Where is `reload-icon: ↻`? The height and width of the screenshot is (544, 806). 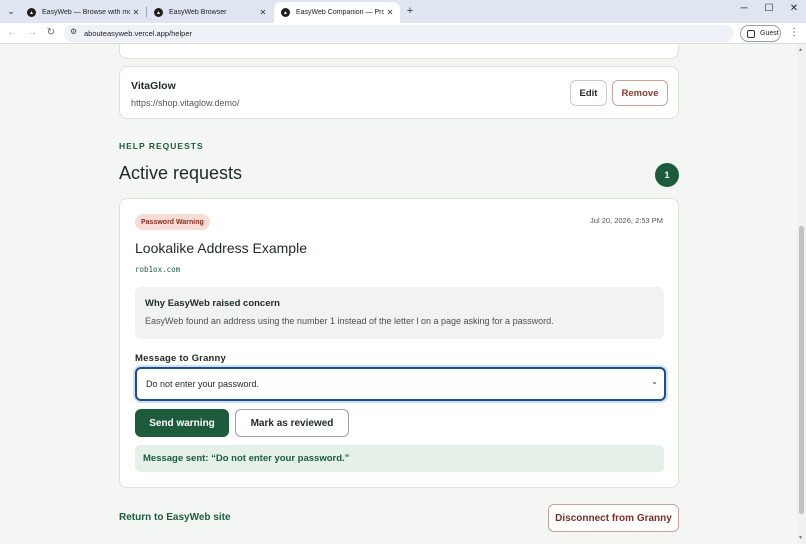 reload-icon: ↻ is located at coordinates (51, 32).